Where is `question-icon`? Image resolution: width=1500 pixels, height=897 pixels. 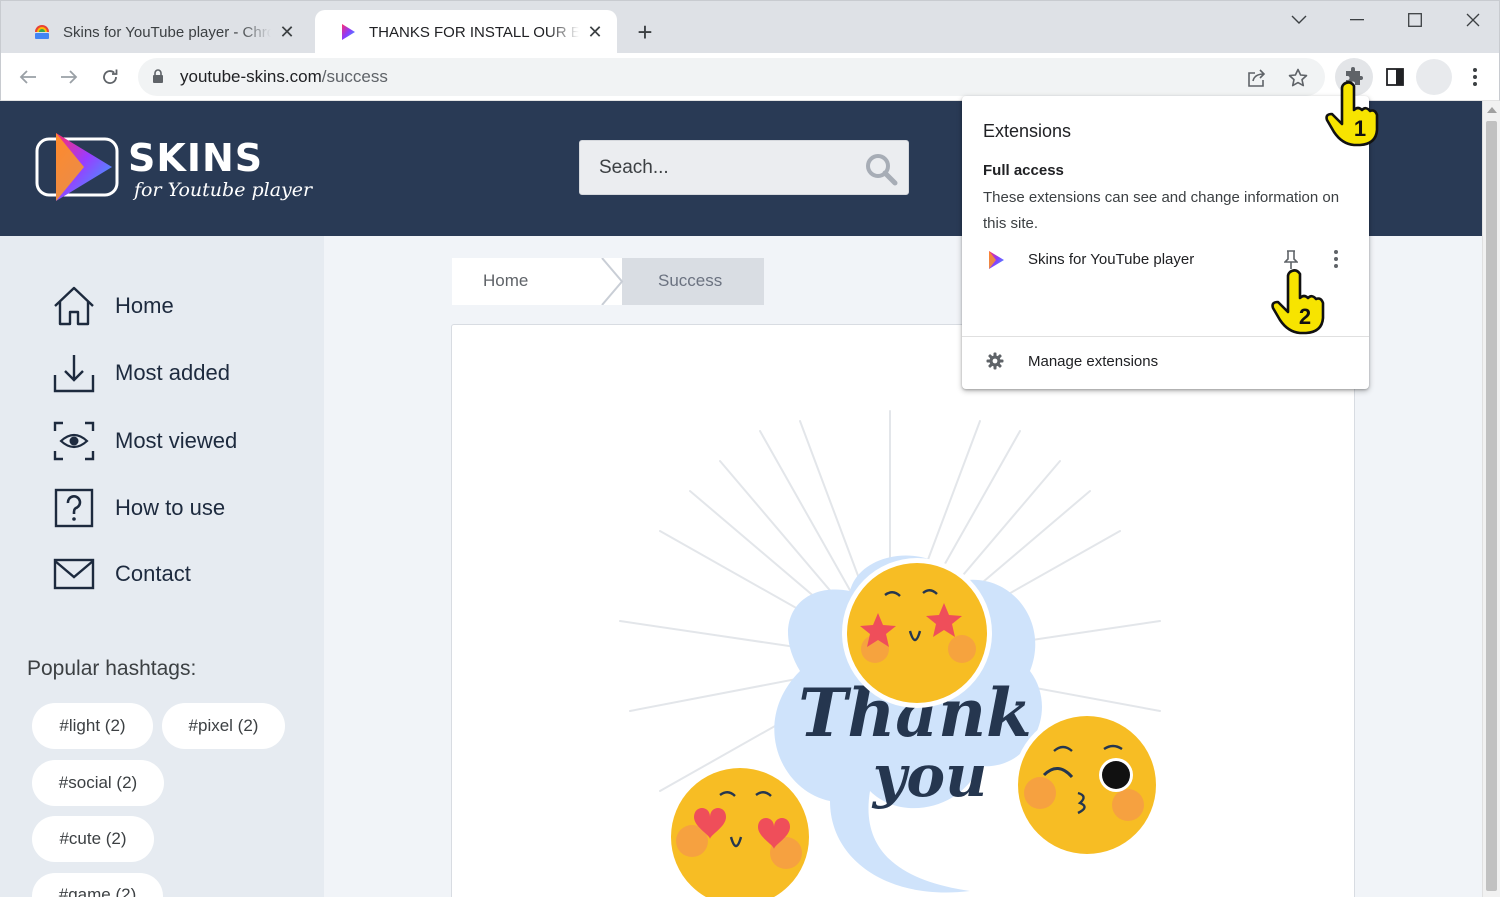
question-icon is located at coordinates (74, 508).